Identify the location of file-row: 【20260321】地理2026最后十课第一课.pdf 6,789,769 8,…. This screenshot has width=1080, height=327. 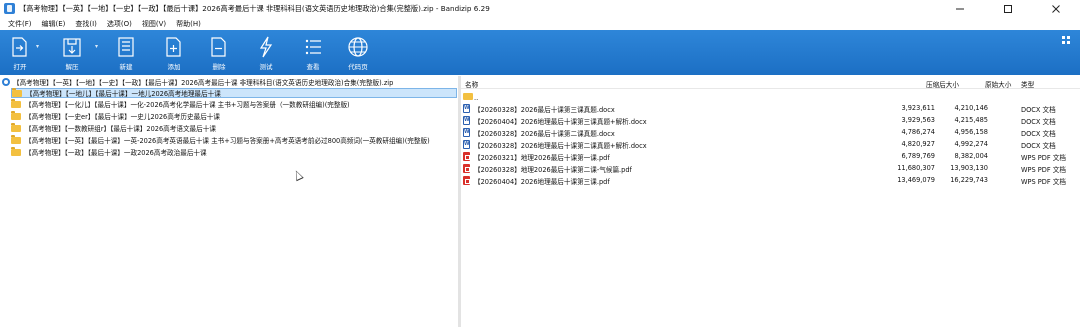
(770, 156).